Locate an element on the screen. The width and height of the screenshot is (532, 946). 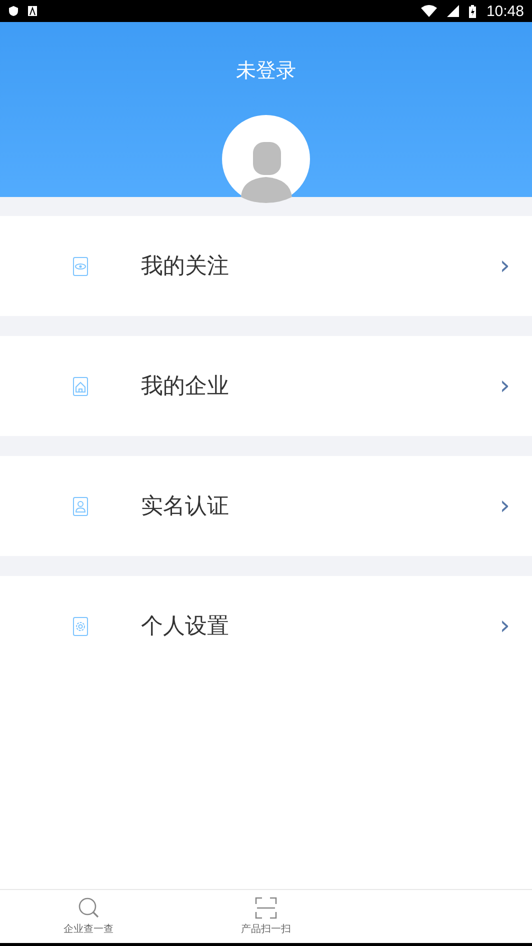
signal-icon is located at coordinates (453, 11).